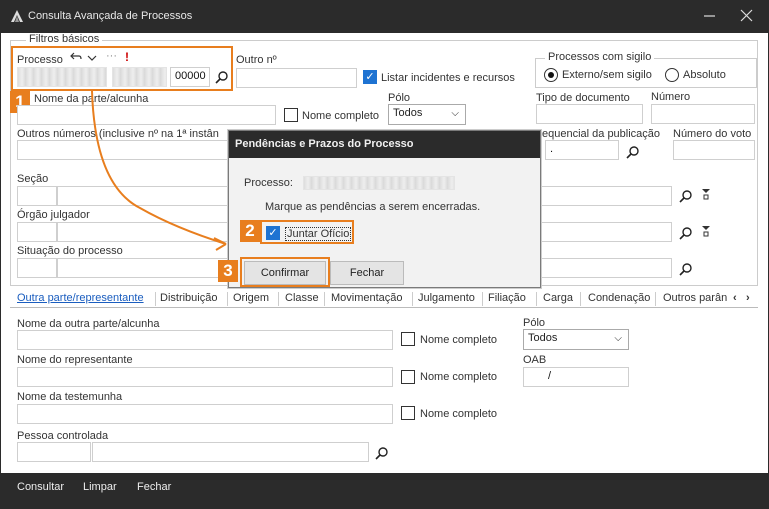 The height and width of the screenshot is (509, 769). What do you see at coordinates (154, 487) in the screenshot?
I see `fechar-button: Fechar` at bounding box center [154, 487].